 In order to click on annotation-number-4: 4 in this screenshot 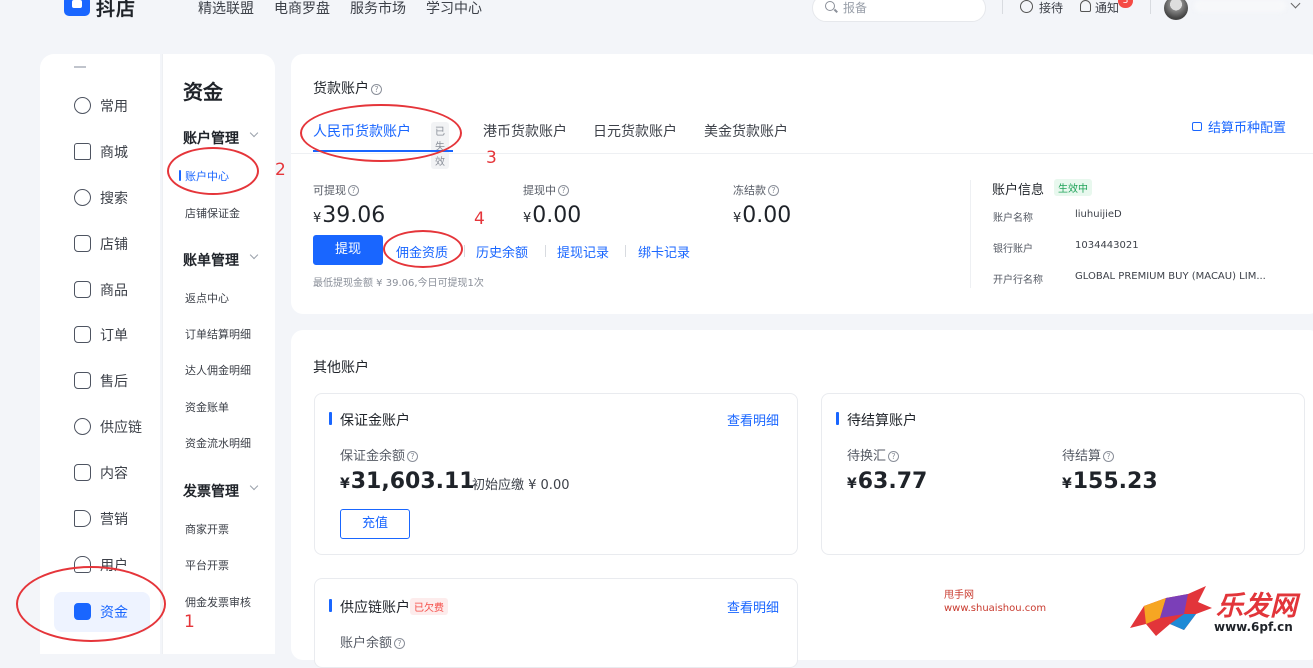, I will do `click(479, 219)`.